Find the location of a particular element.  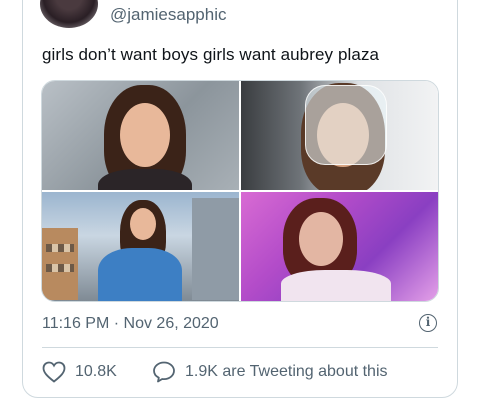

like-count: 10.8K is located at coordinates (96, 371).